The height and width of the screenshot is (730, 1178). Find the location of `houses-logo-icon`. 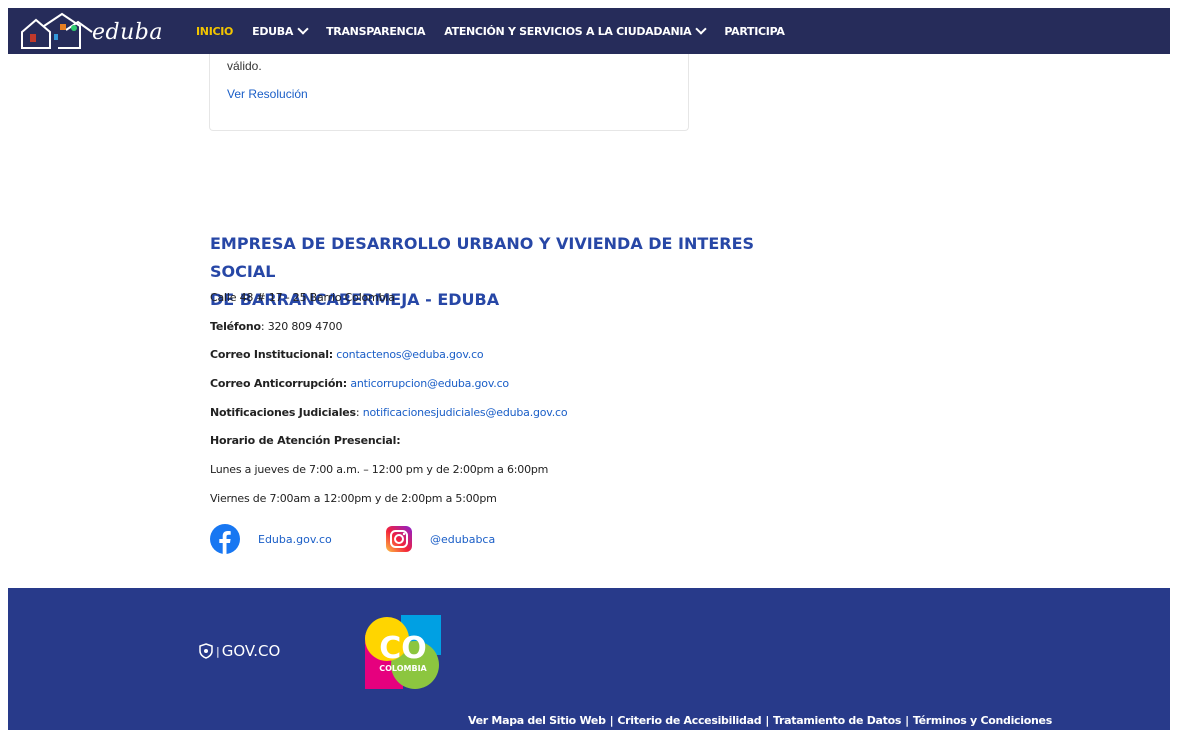

houses-logo-icon is located at coordinates (57, 30).